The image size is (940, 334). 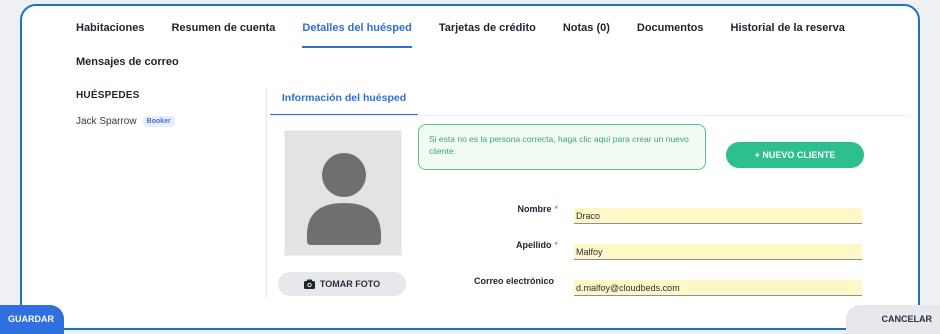 What do you see at coordinates (106, 121) in the screenshot?
I see `guest-name: Jack Sparrow` at bounding box center [106, 121].